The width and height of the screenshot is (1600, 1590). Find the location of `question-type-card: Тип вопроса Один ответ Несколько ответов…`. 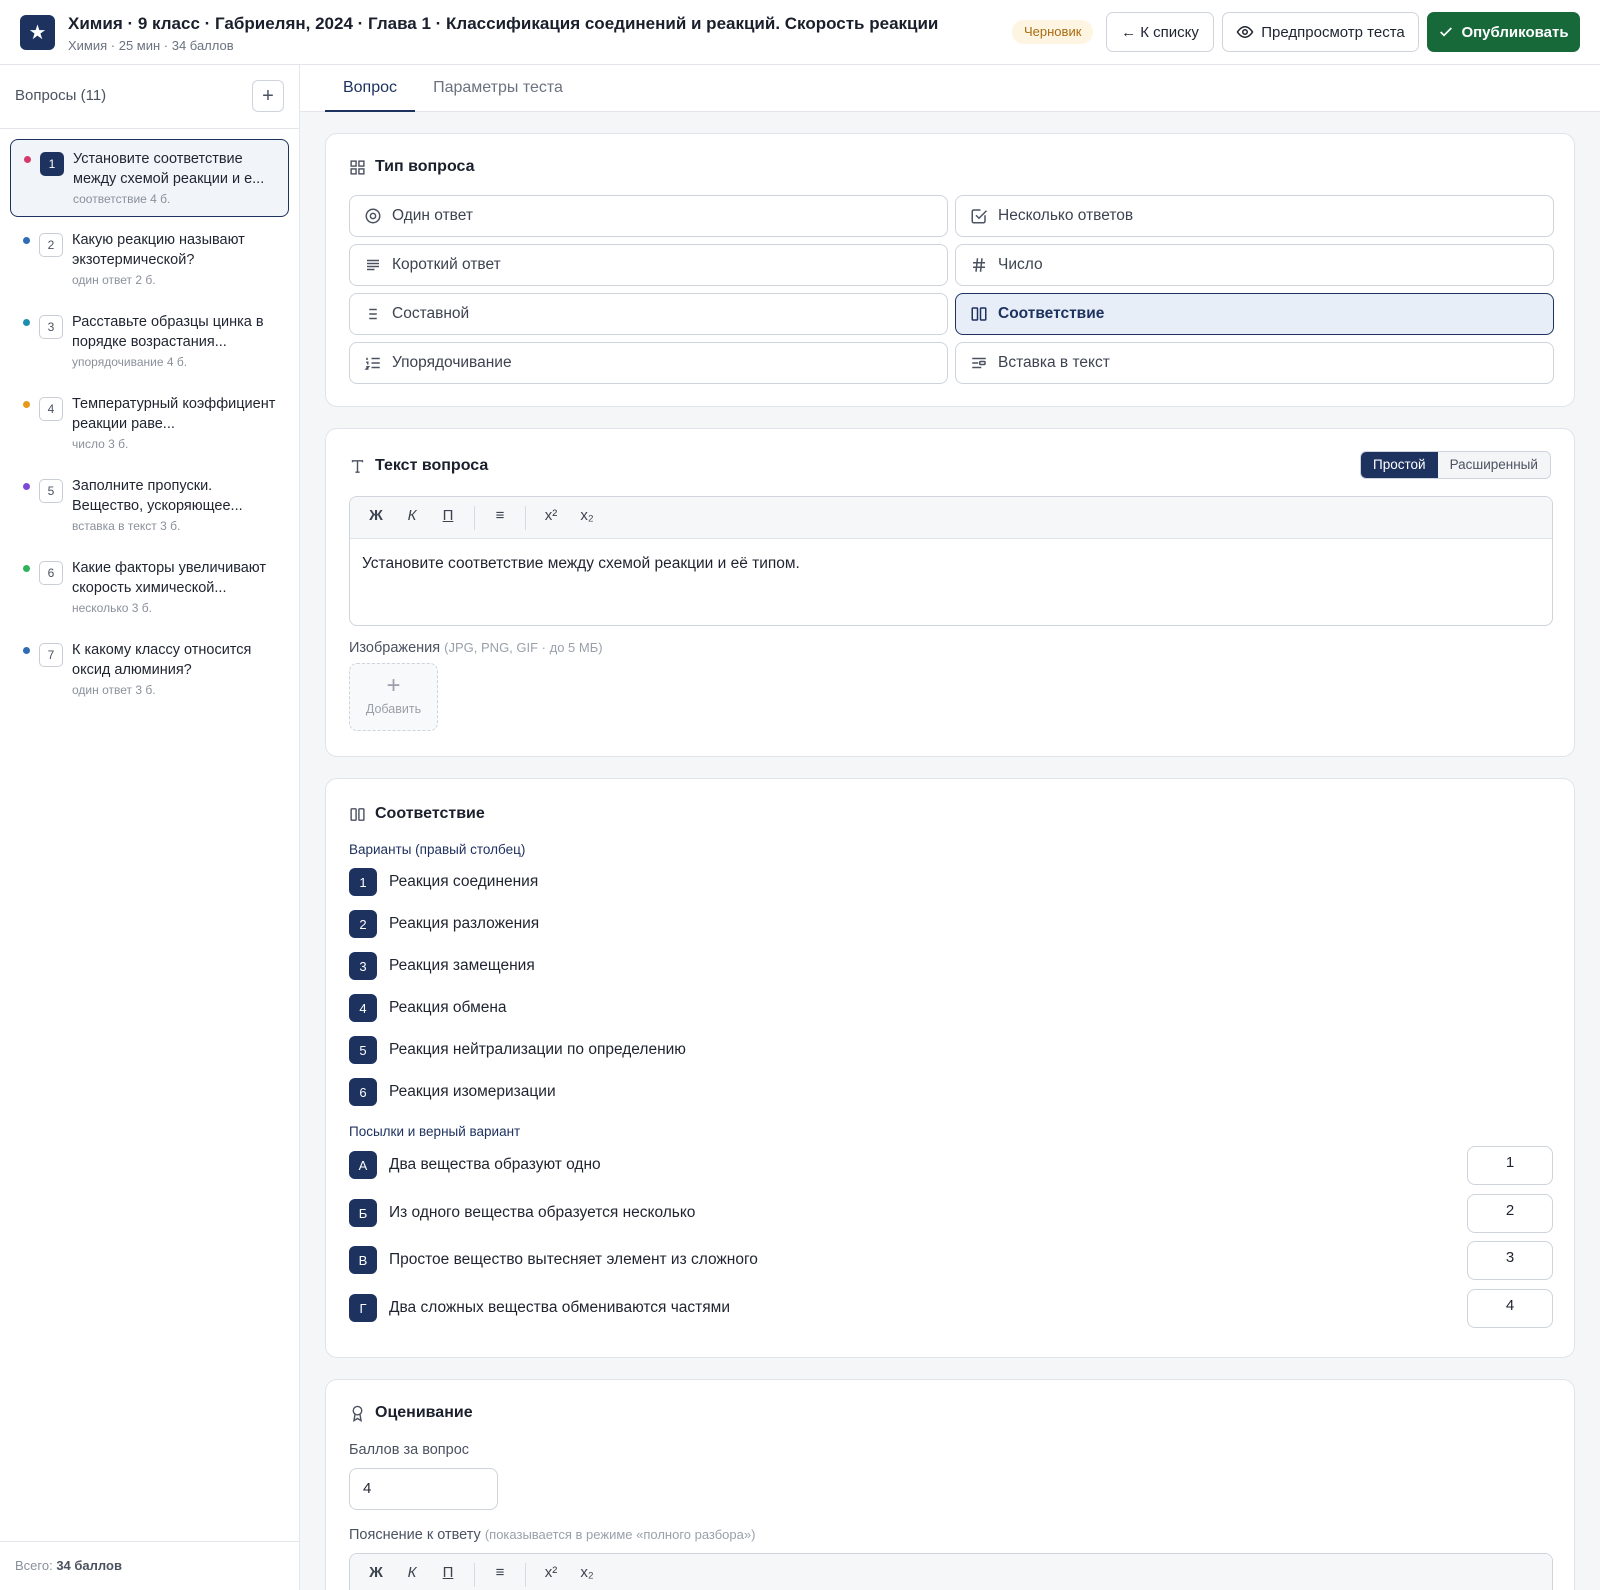

question-type-card: Тип вопроса Один ответ Несколько ответов… is located at coordinates (950, 270).